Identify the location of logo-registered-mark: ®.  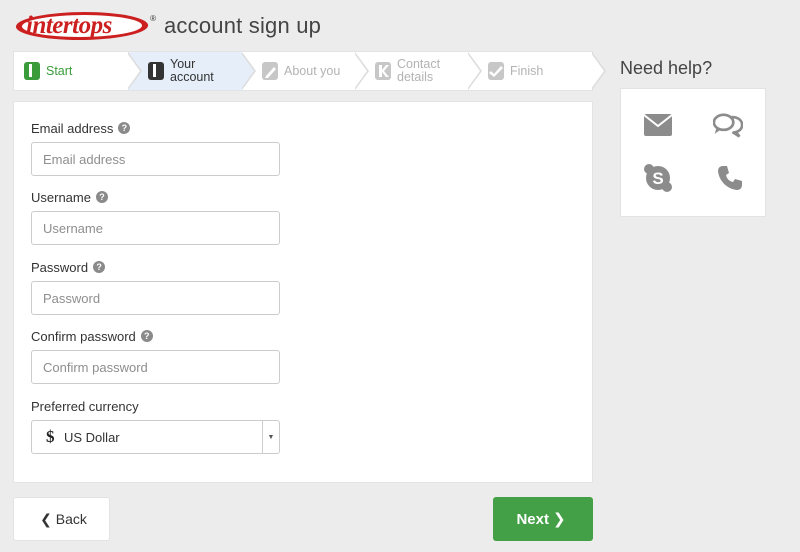
(153, 18).